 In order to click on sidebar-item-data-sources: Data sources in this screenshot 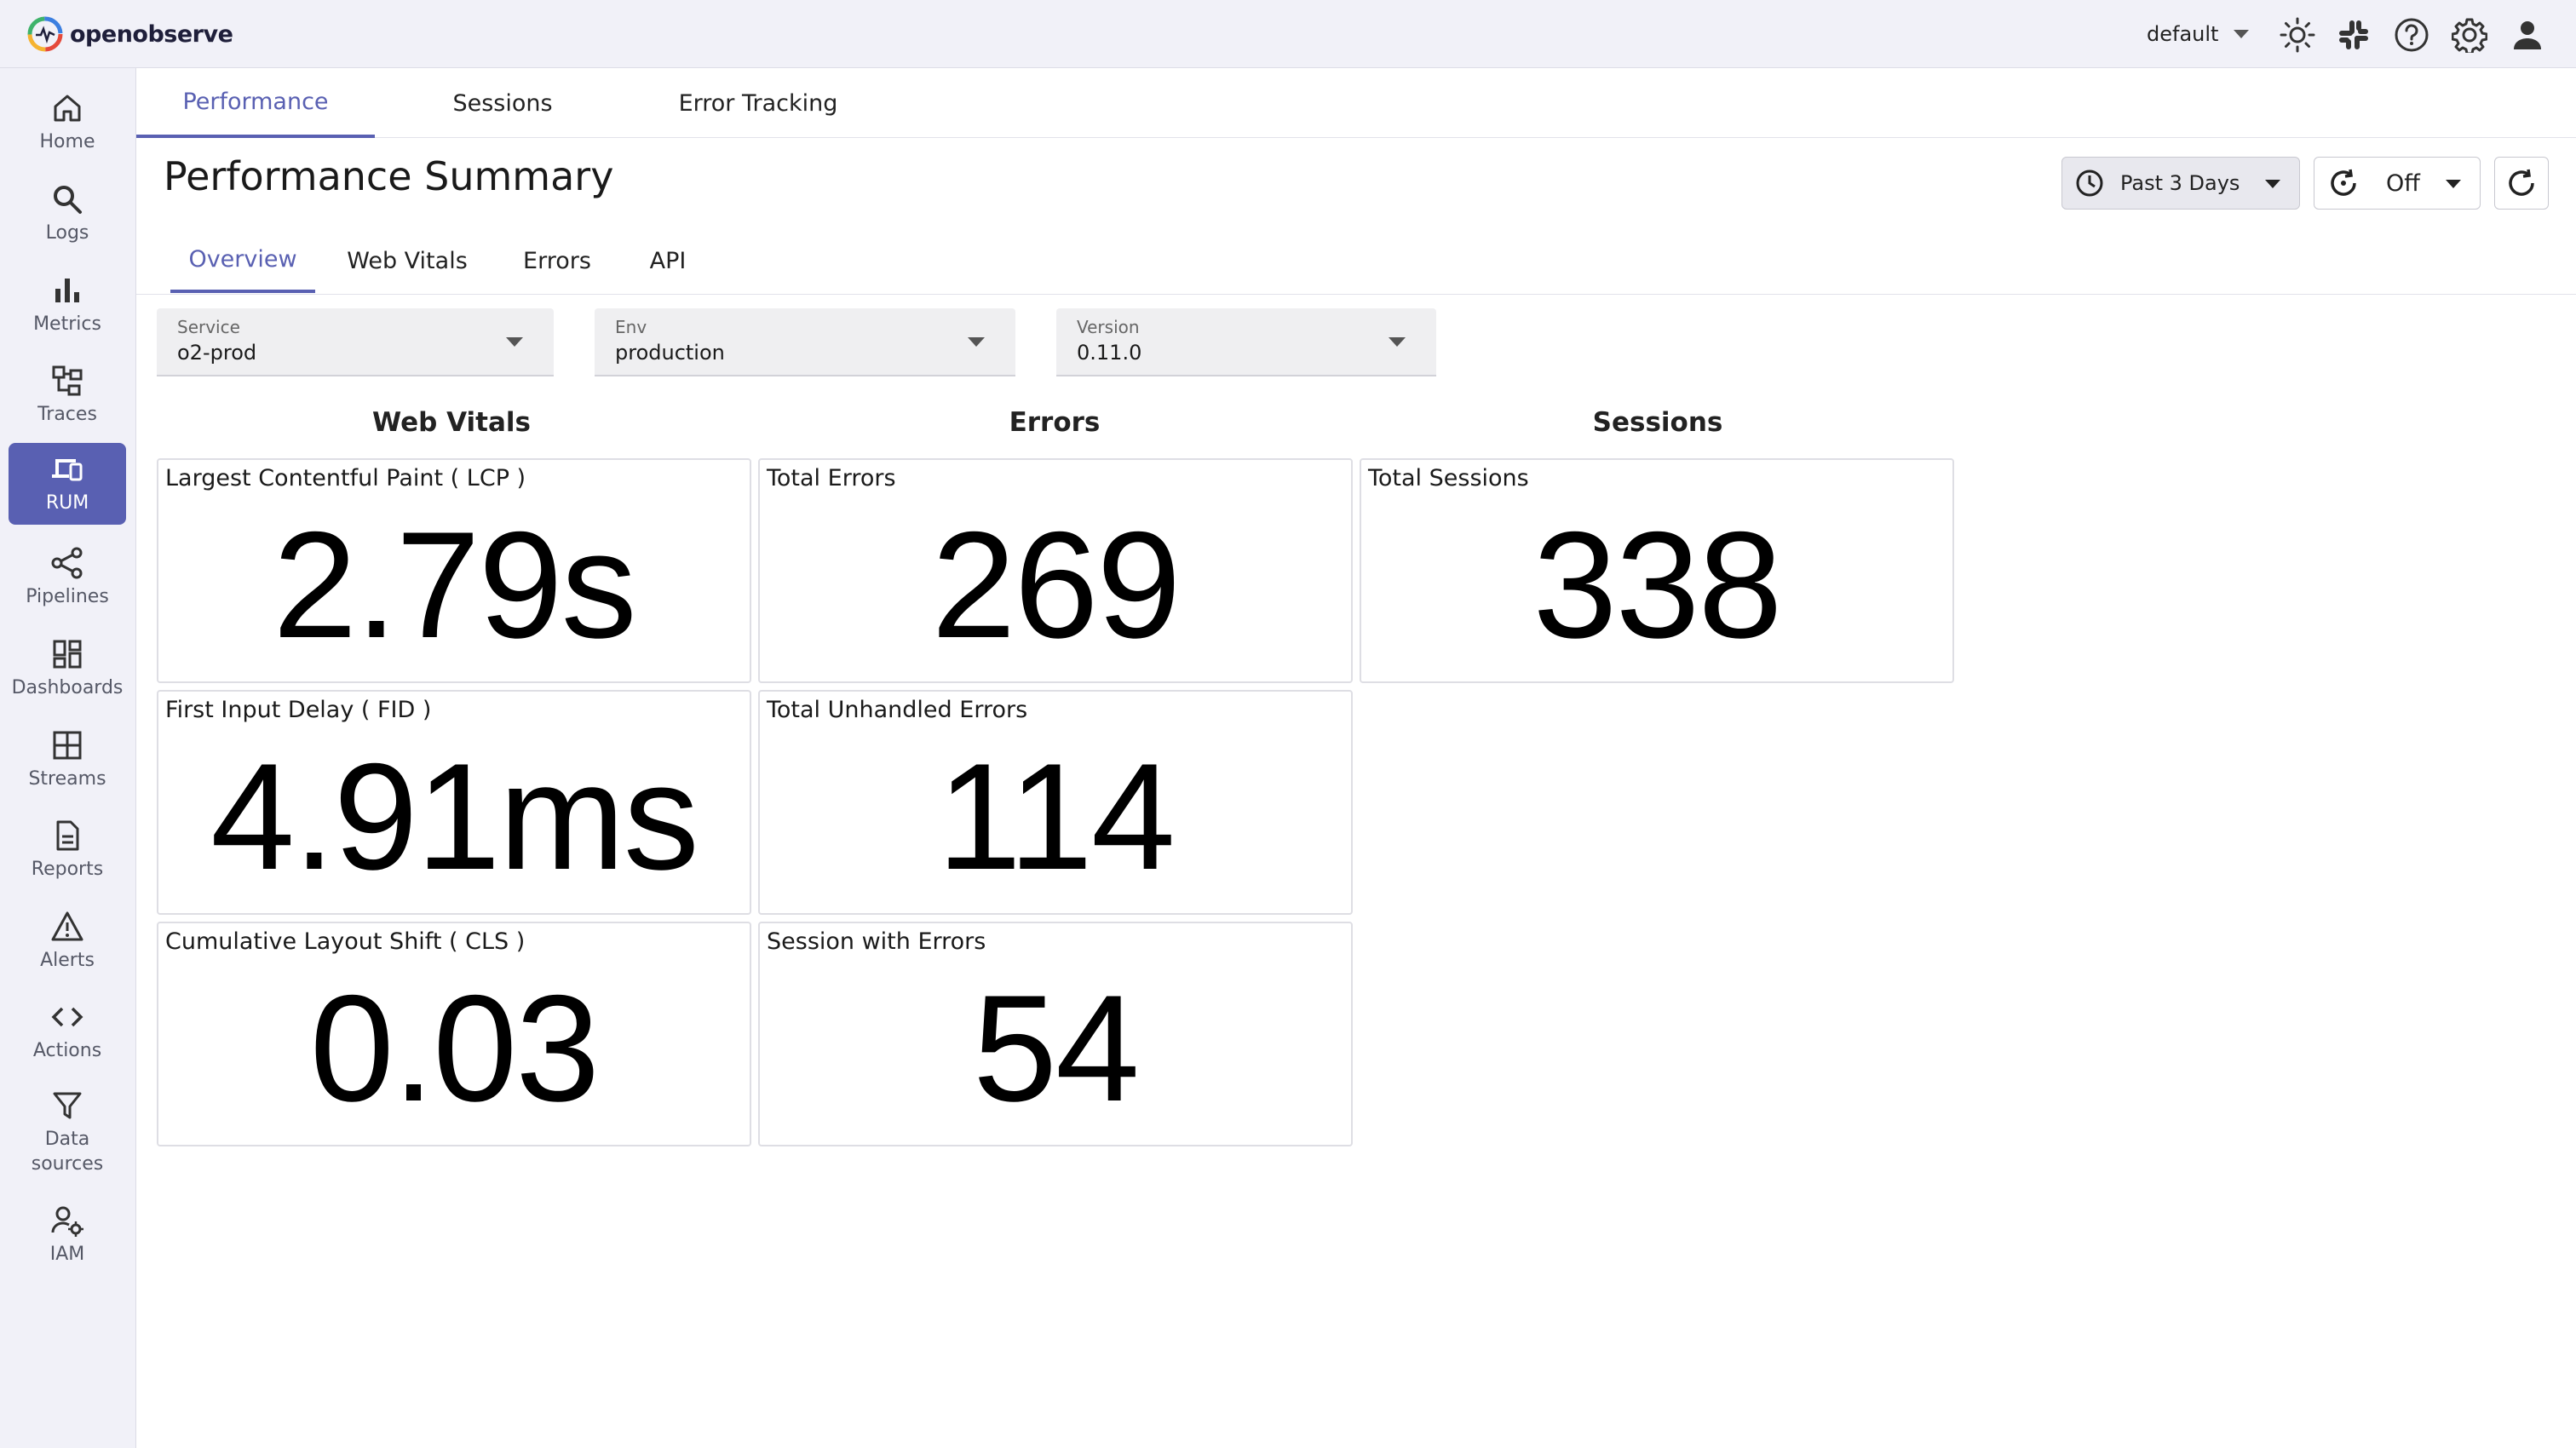, I will do `click(67, 1133)`.